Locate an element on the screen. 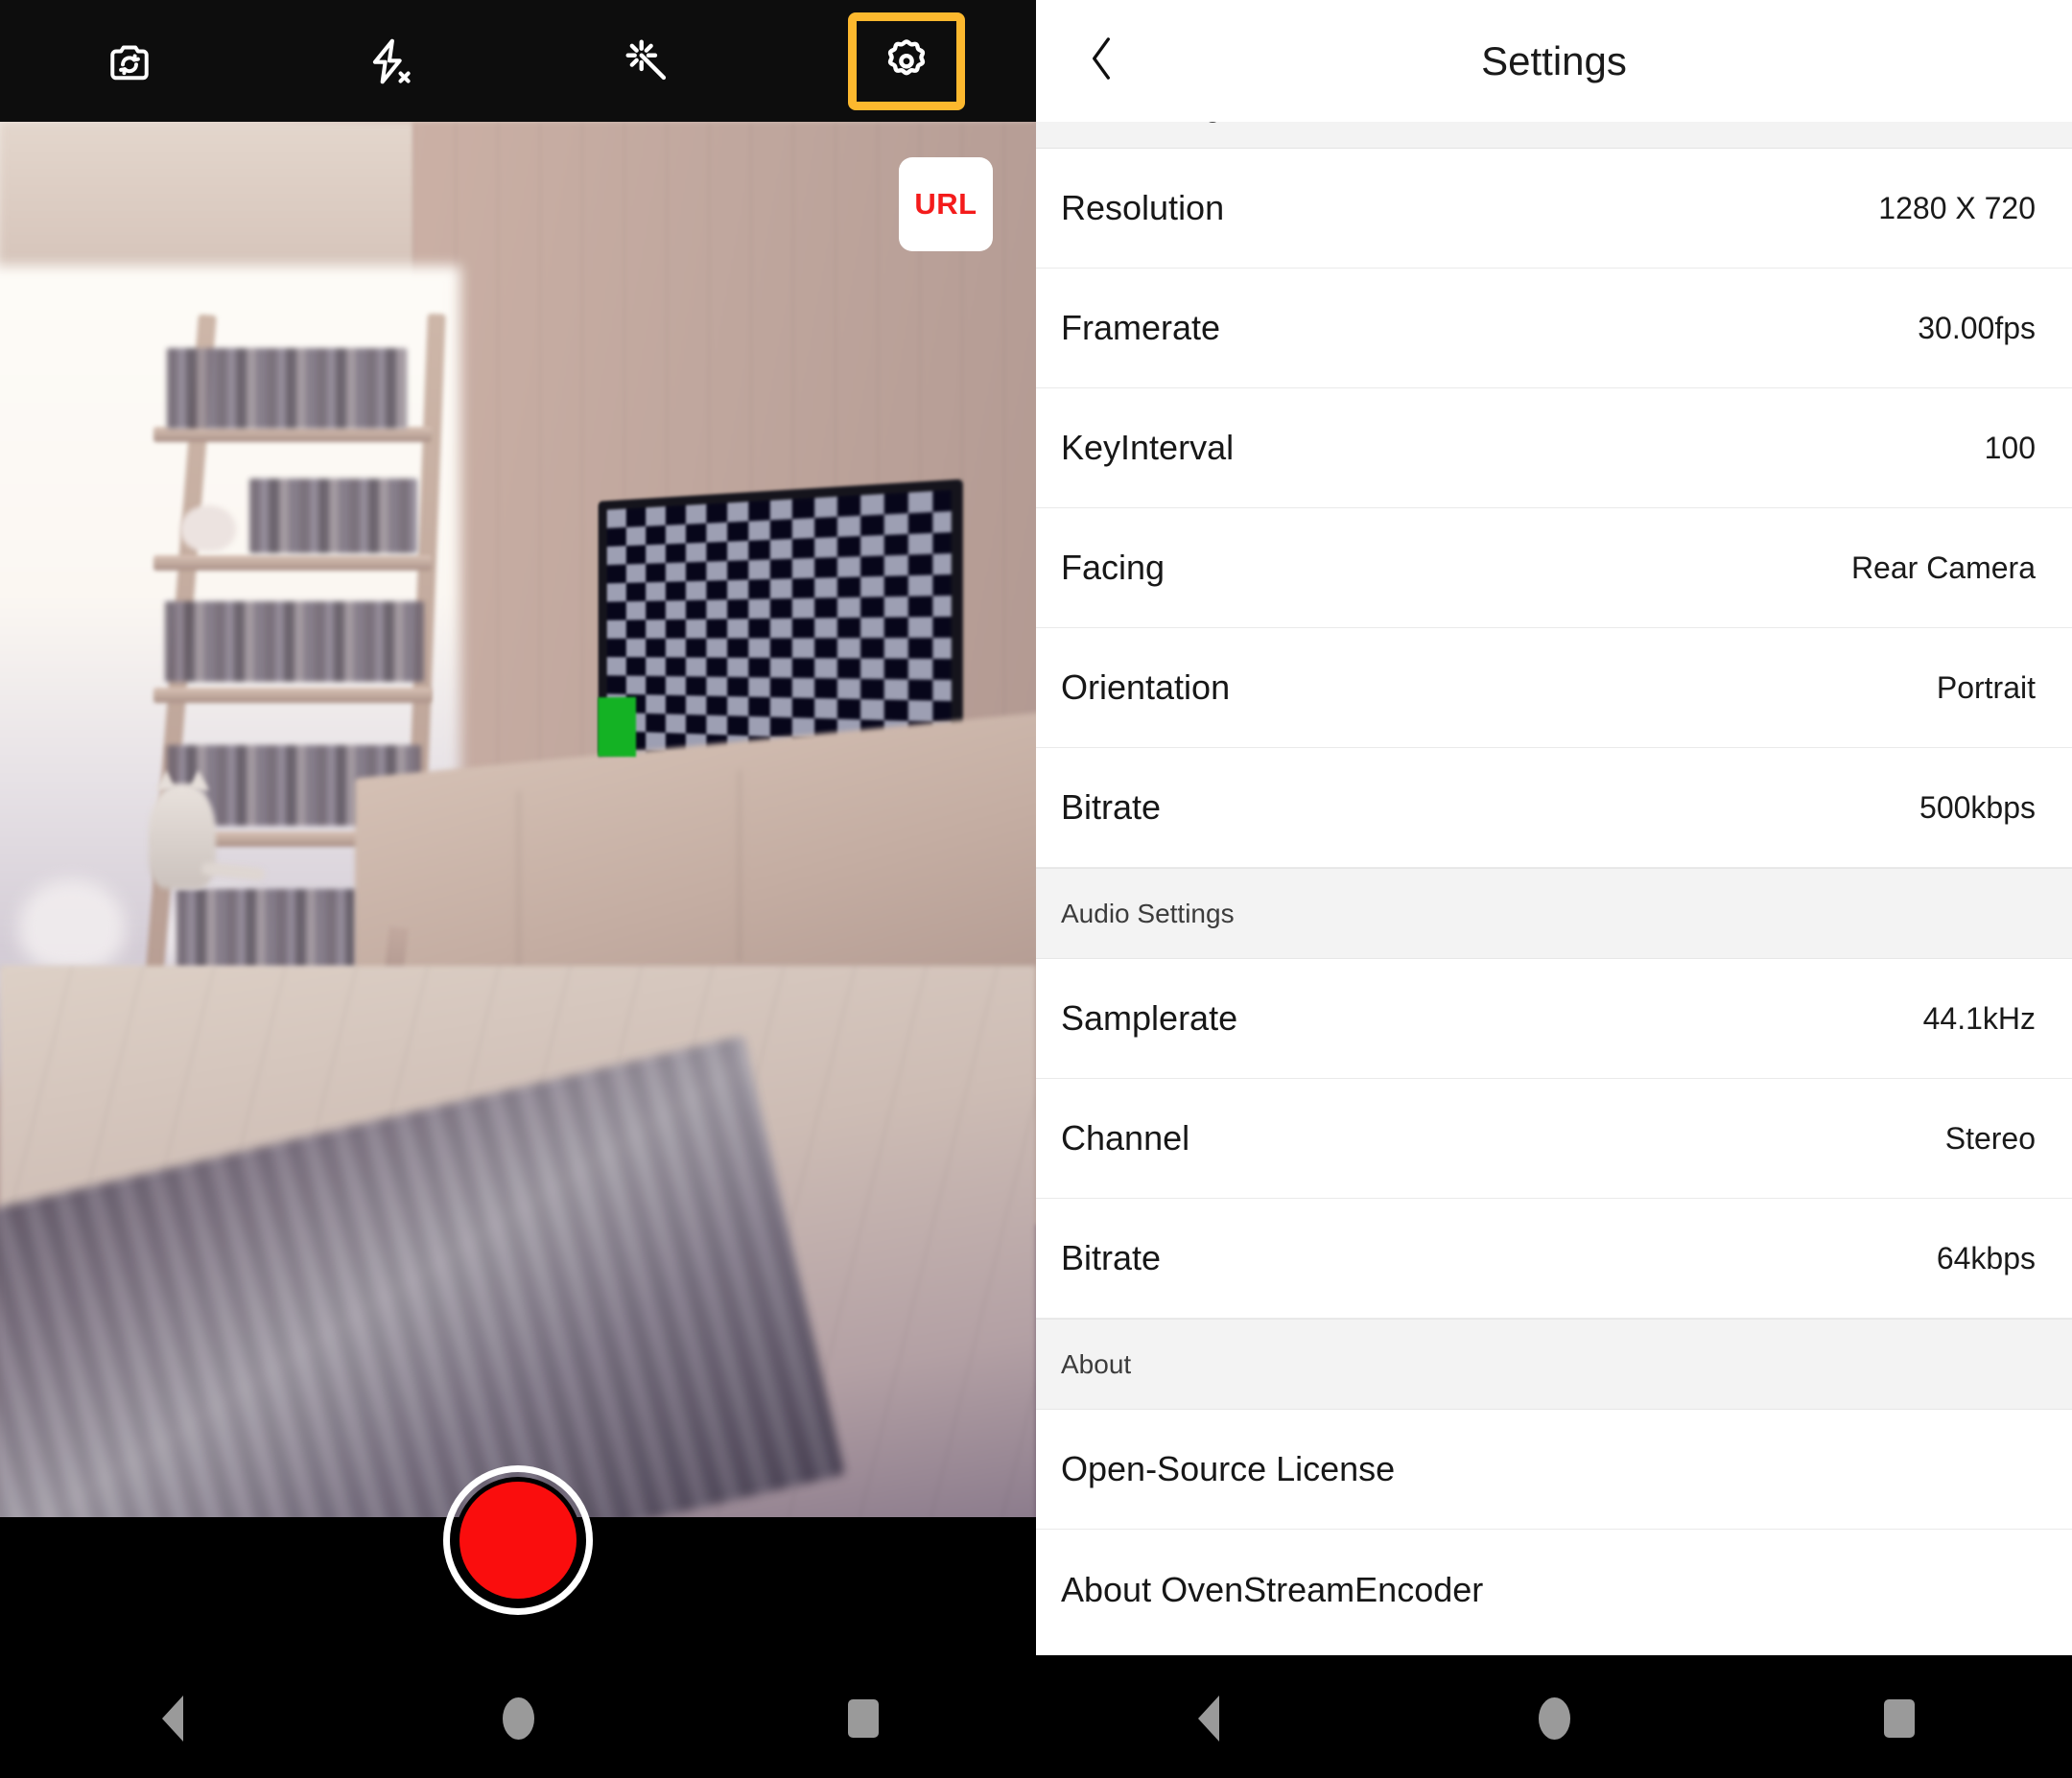 The width and height of the screenshot is (2072, 1778). settings-row-audio-bitrate: Bitrate 64kbps is located at coordinates (1554, 1259).